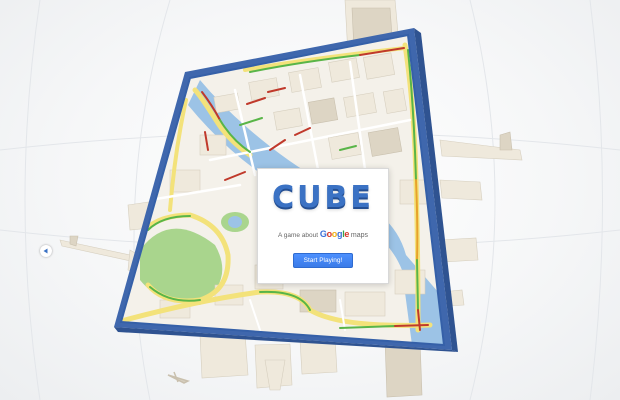 The image size is (620, 400). I want to click on left-triangle-icon, so click(45, 251).